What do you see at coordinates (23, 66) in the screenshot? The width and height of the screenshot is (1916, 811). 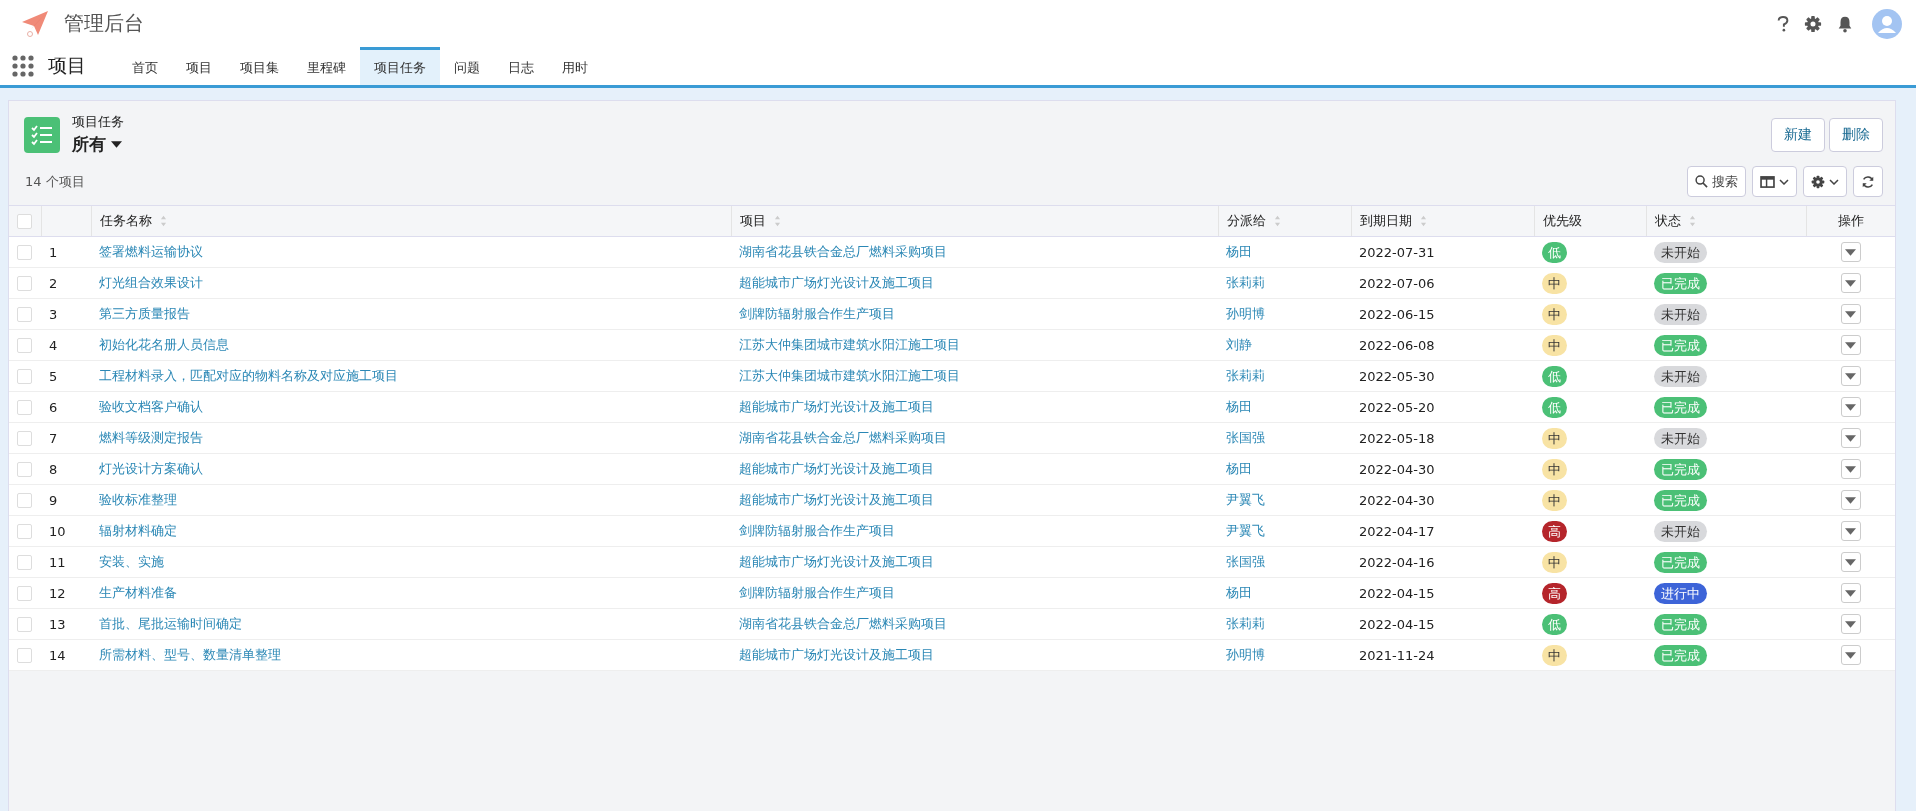 I see `app-launcher-icon` at bounding box center [23, 66].